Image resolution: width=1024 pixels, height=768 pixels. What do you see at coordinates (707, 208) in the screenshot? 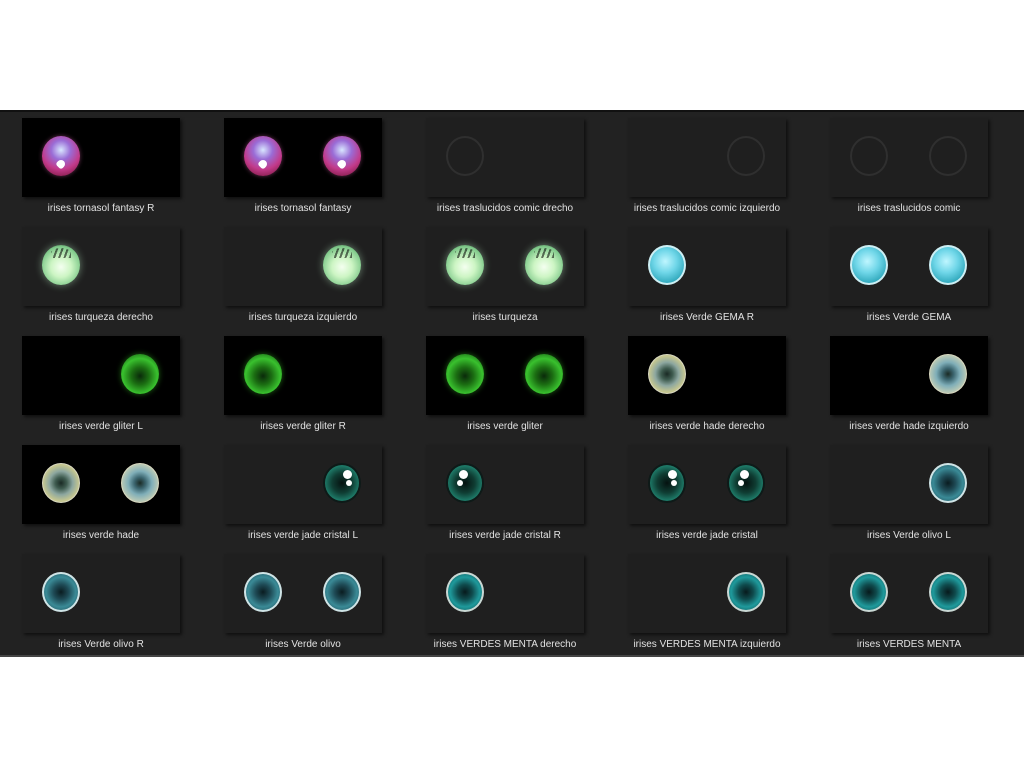
I see `asset-label: irises traslucidos comic izquierdo` at bounding box center [707, 208].